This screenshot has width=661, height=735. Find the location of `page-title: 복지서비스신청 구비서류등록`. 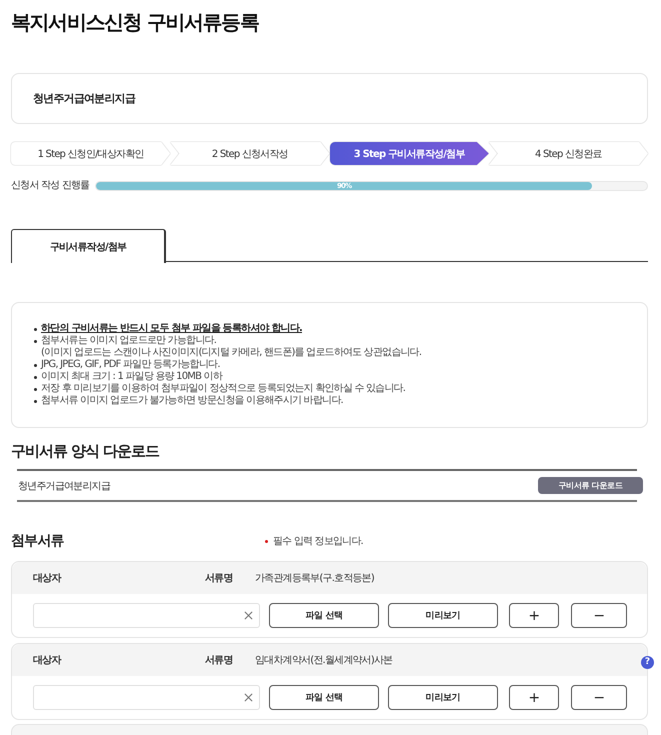

page-title: 복지서비스신청 구비서류등록 is located at coordinates (134, 22).